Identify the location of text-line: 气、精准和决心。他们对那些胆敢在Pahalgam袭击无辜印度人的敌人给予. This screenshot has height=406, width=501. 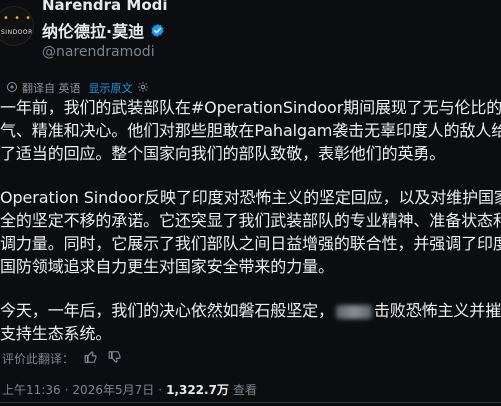
(250, 130).